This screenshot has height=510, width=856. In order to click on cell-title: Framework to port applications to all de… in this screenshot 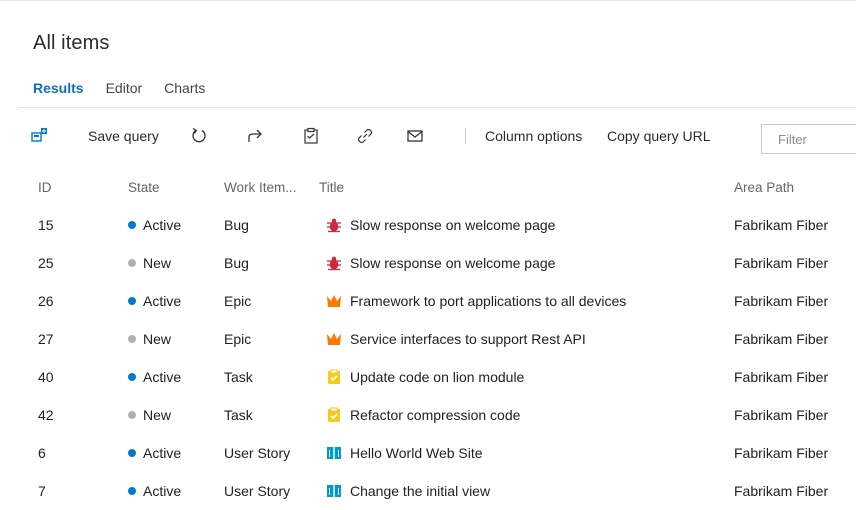, I will do `click(476, 301)`.